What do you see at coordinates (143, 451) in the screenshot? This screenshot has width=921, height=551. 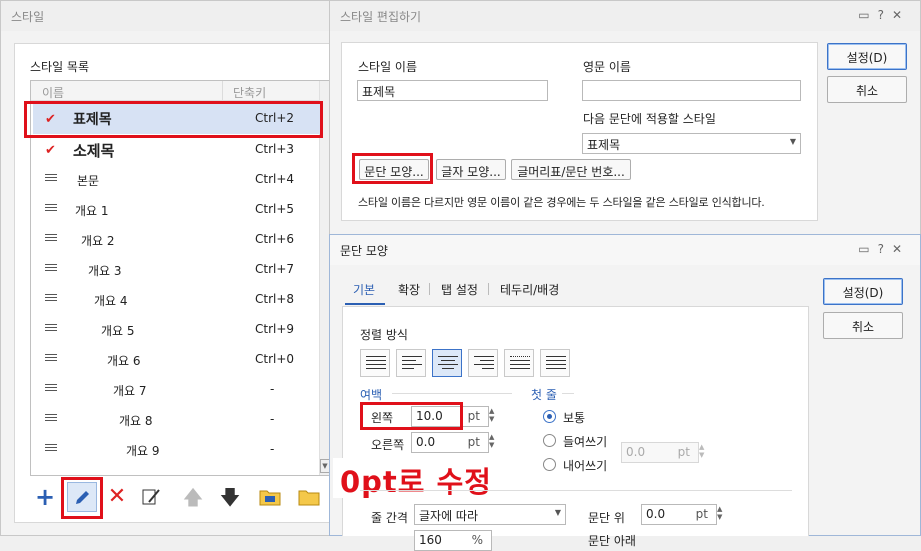 I see `list-item: 개요 9` at bounding box center [143, 451].